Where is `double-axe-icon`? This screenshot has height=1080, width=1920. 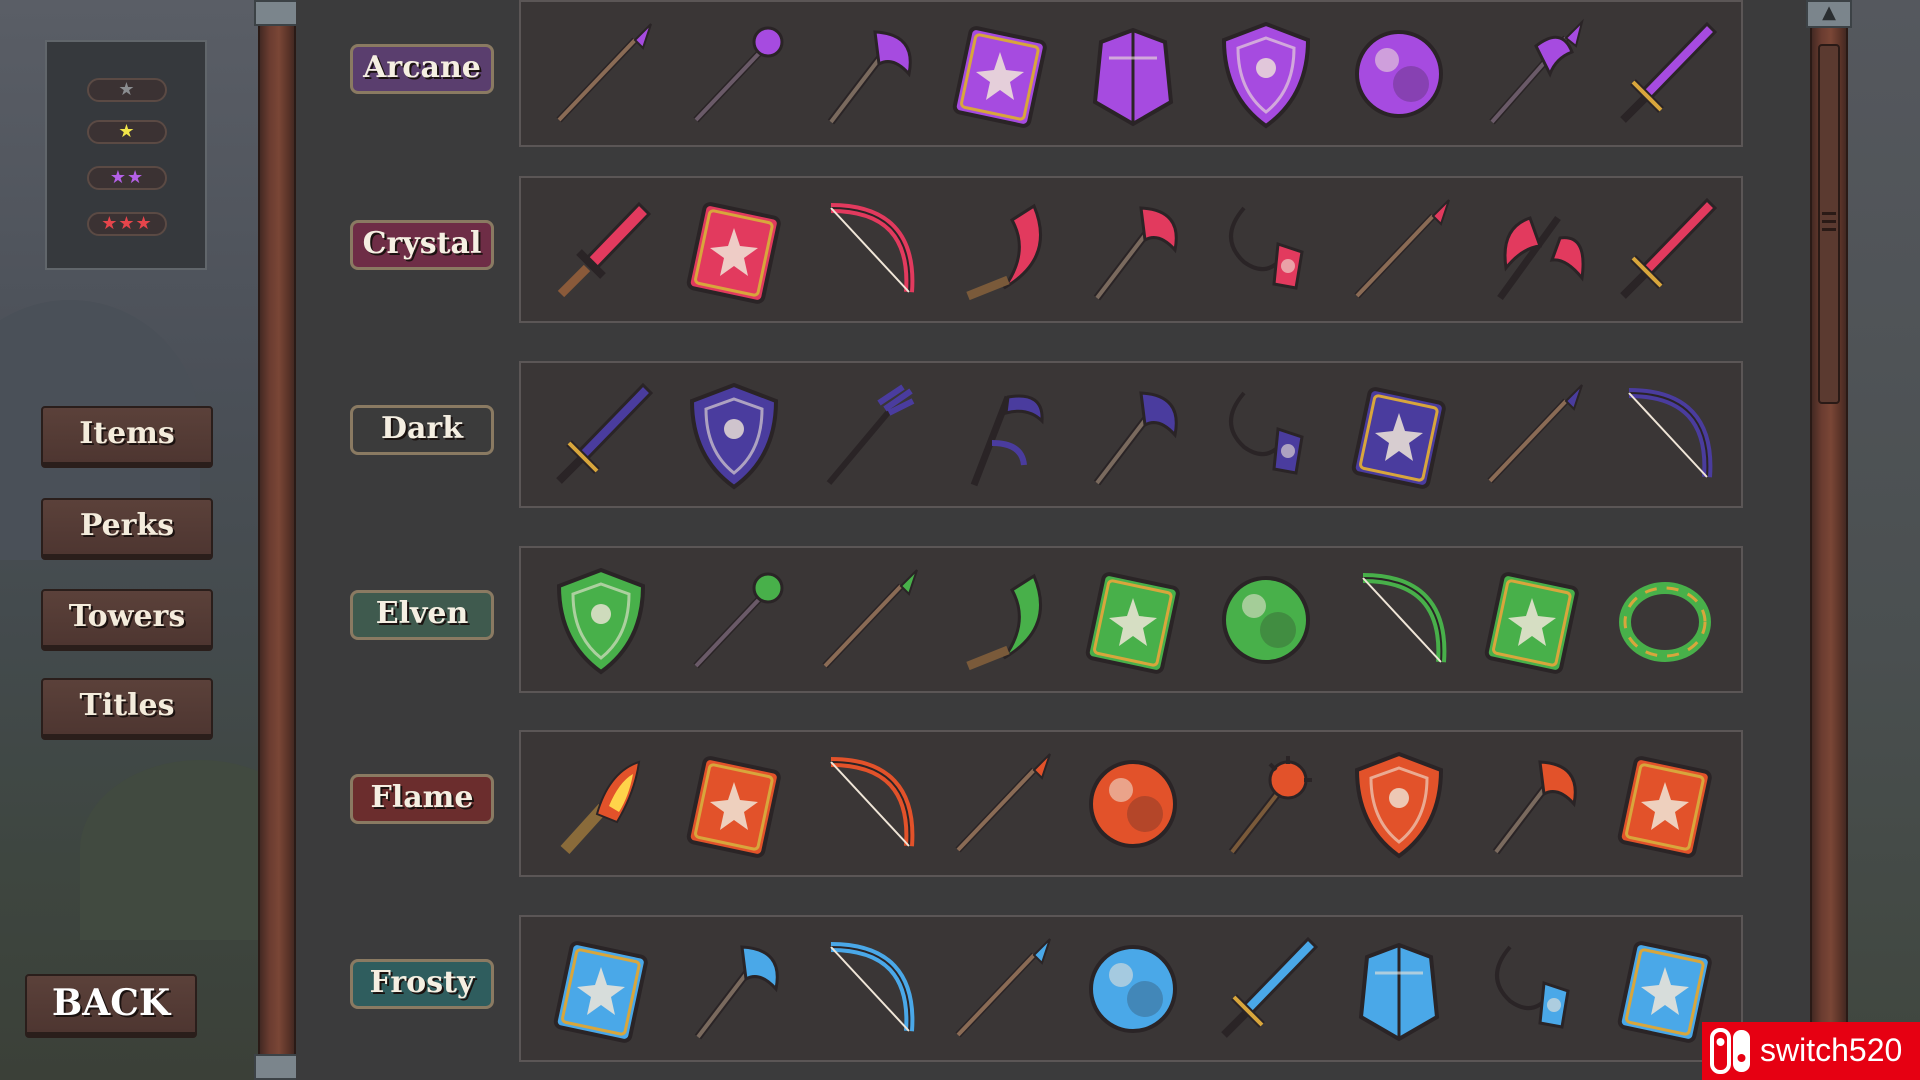
double-axe-icon is located at coordinates (1532, 250).